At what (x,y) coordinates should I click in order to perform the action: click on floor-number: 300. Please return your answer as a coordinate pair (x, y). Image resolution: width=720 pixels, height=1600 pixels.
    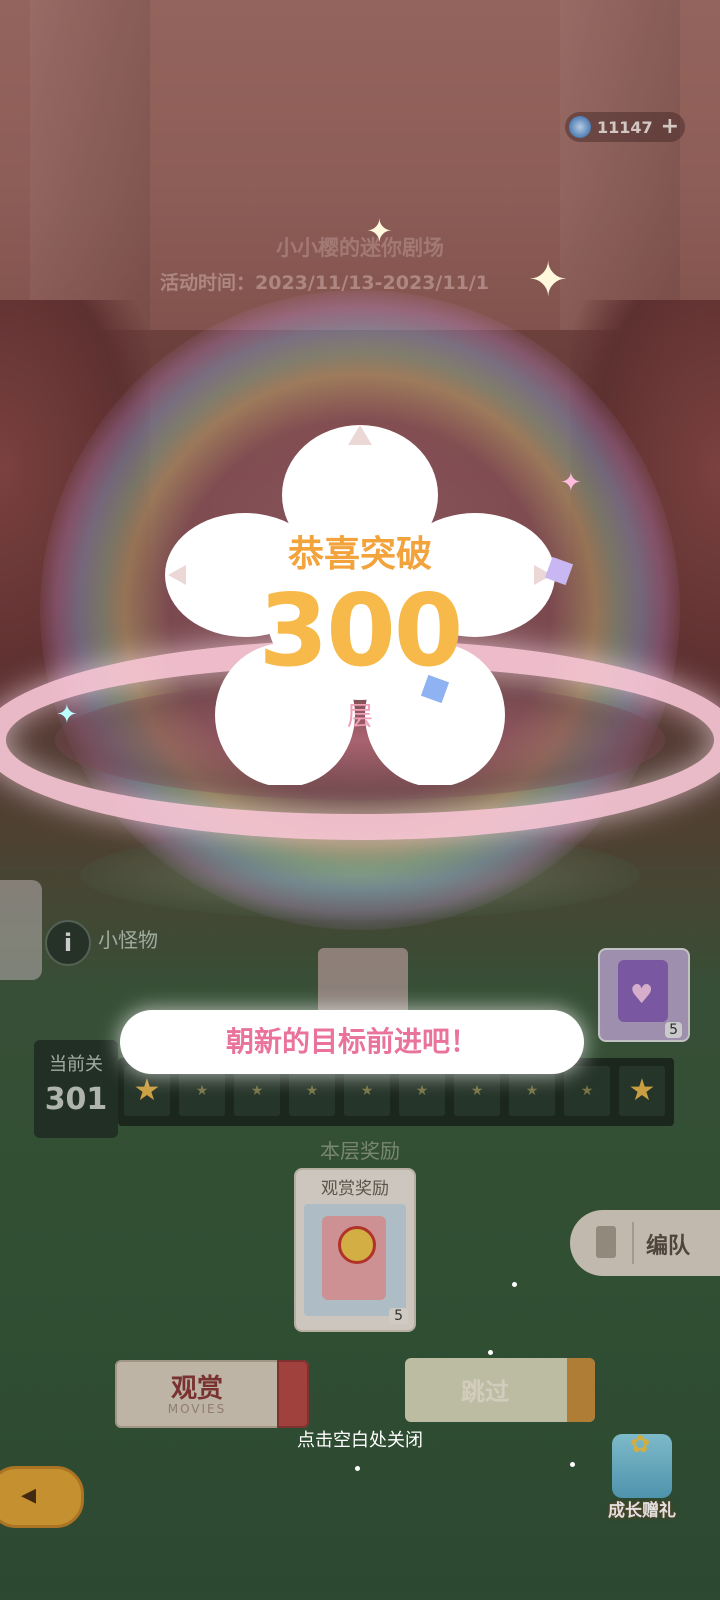
    Looking at the image, I should click on (361, 630).